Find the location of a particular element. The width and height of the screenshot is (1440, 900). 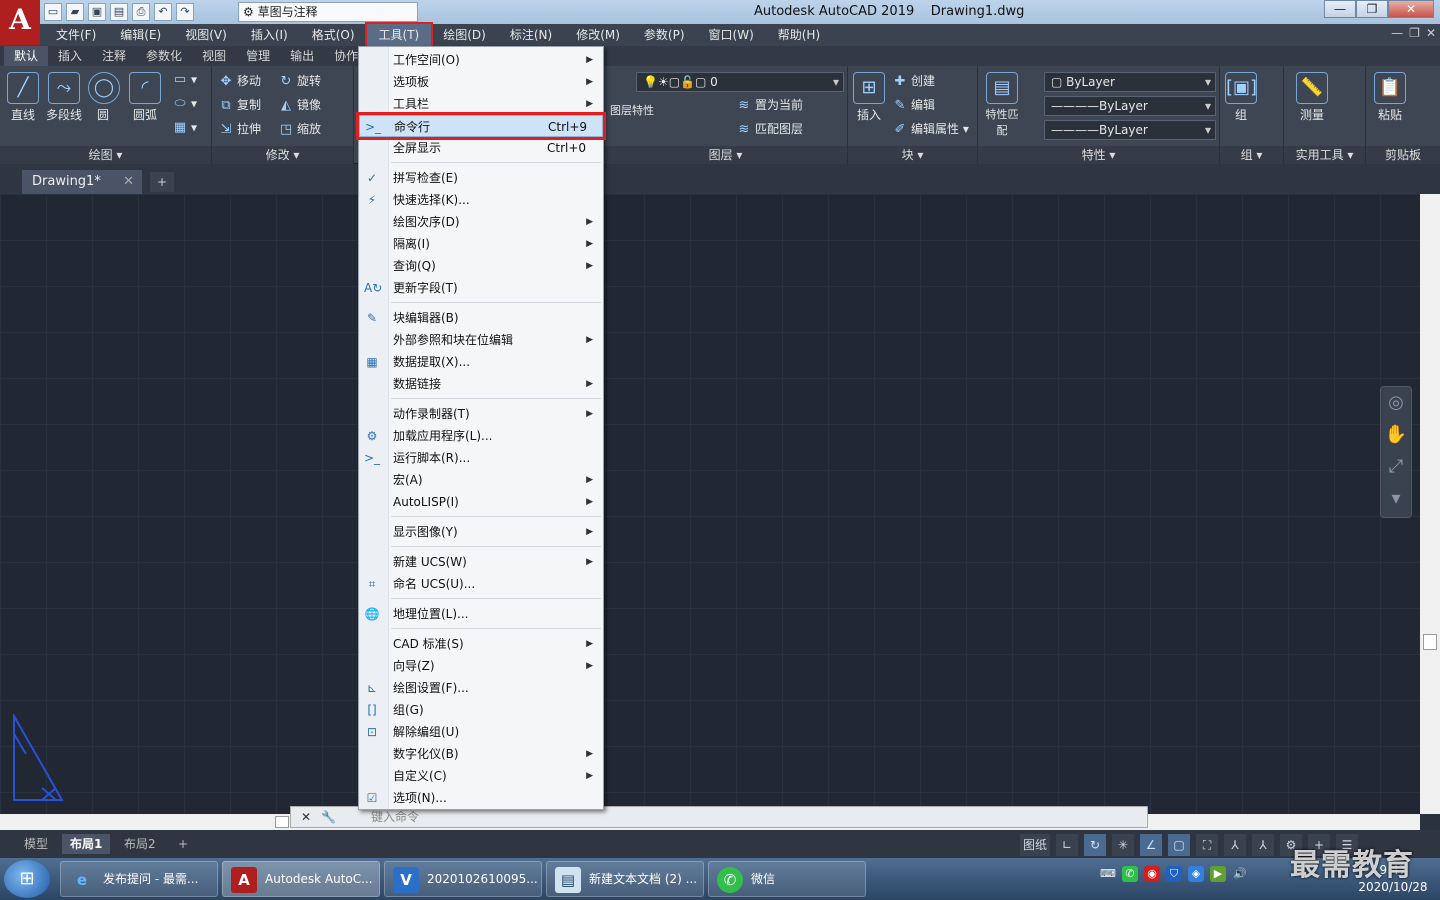

osnap-icon: ∠ is located at coordinates (1151, 845).